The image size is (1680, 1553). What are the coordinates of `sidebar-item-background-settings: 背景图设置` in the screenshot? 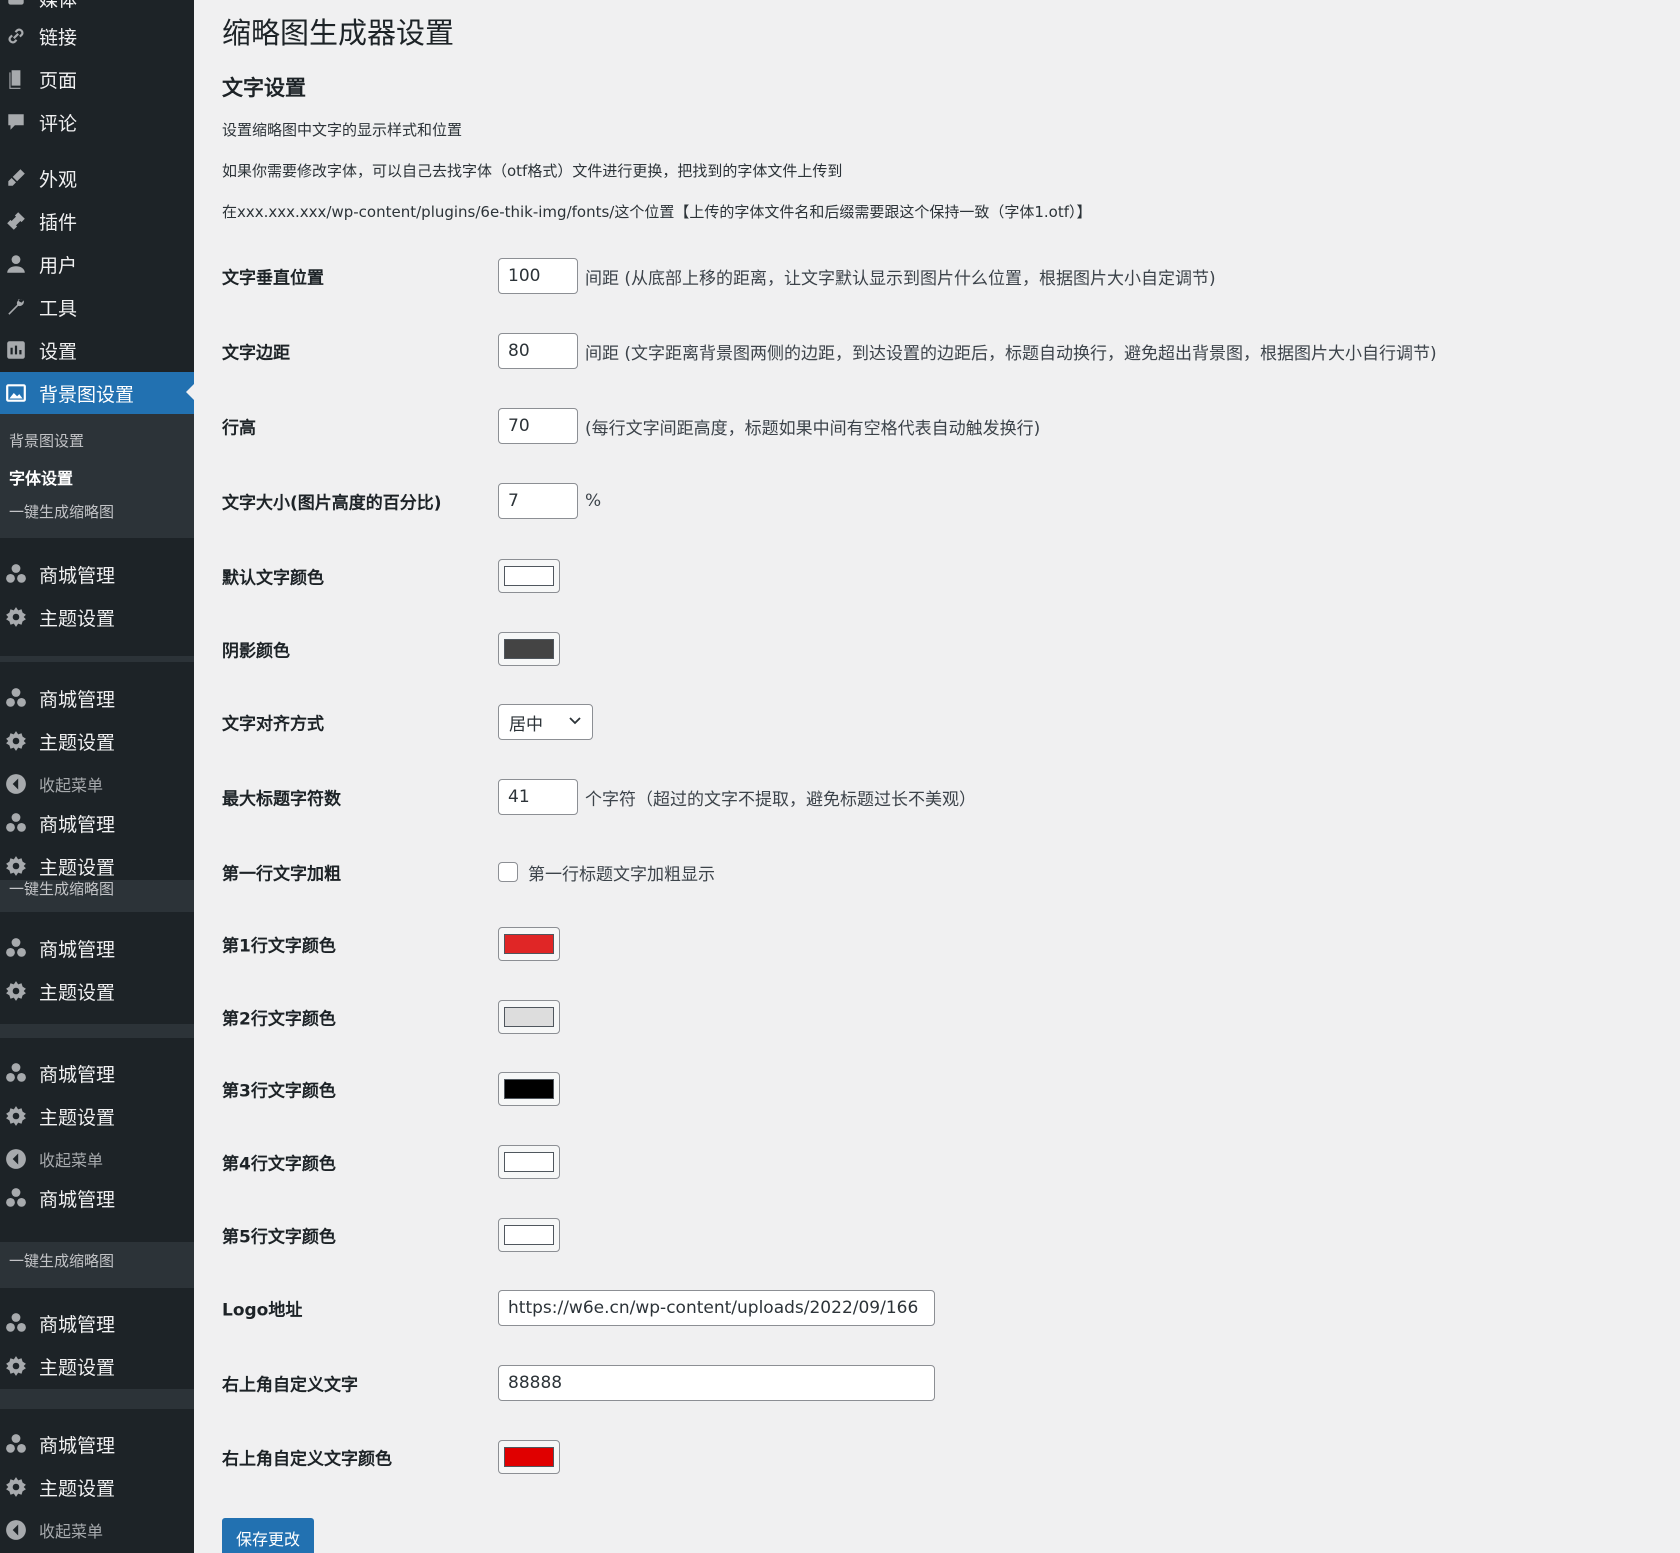 It's located at (97, 393).